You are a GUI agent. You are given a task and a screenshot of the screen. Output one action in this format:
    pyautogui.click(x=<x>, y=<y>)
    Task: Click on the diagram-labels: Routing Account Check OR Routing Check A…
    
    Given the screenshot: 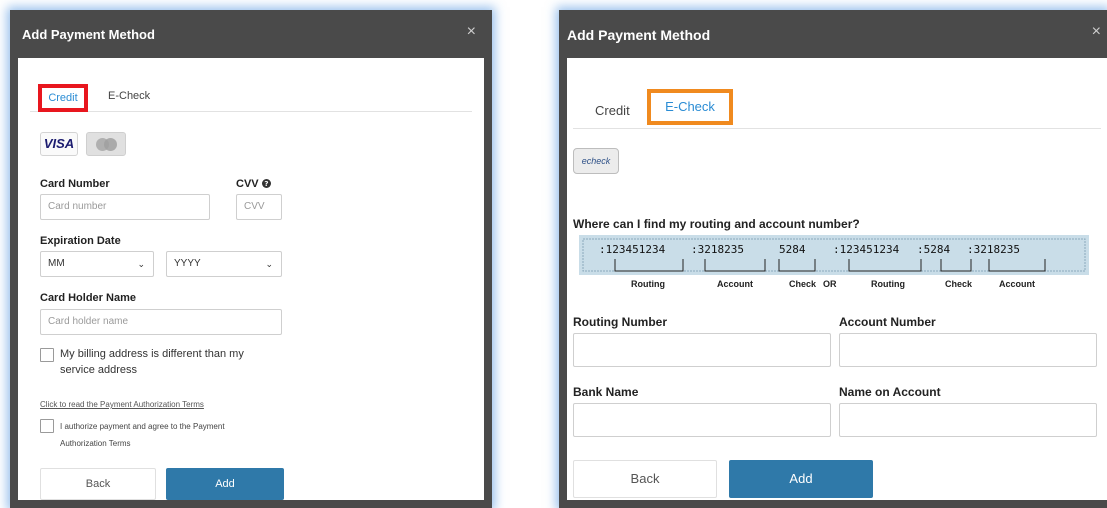 What is the action you would take?
    pyautogui.click(x=832, y=286)
    